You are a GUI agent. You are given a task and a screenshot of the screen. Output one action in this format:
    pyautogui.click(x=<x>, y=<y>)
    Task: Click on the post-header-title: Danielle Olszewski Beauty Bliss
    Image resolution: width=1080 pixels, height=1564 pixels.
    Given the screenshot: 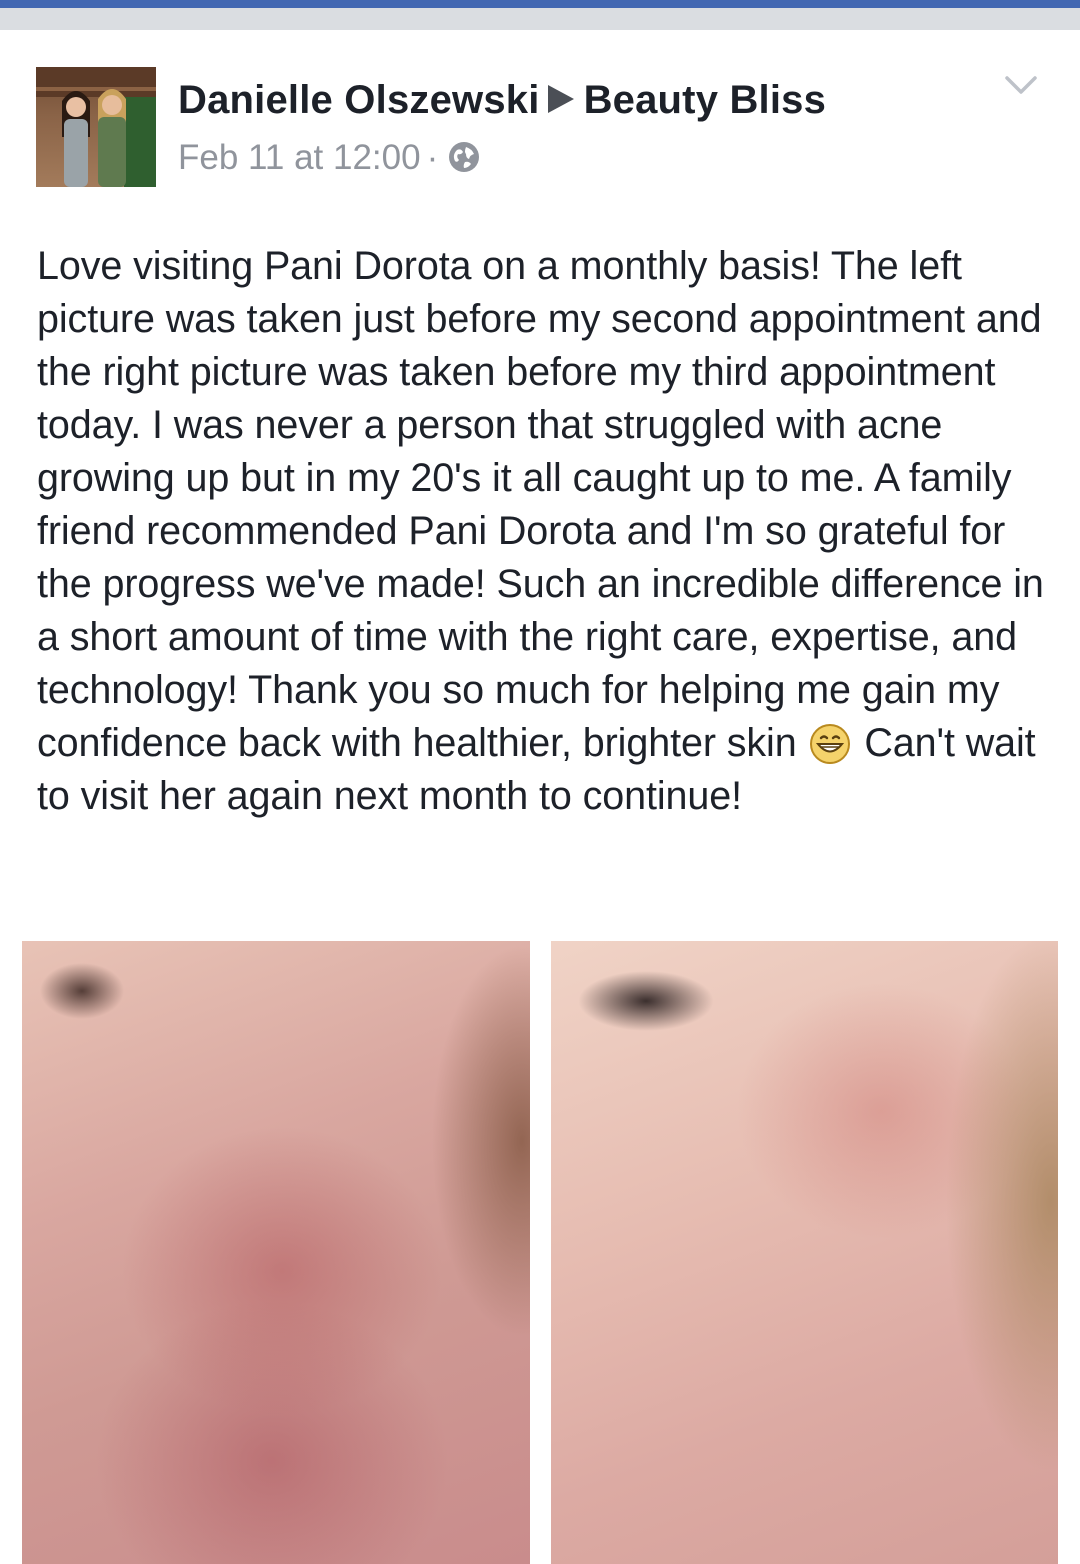 What is the action you would take?
    pyautogui.click(x=502, y=100)
    